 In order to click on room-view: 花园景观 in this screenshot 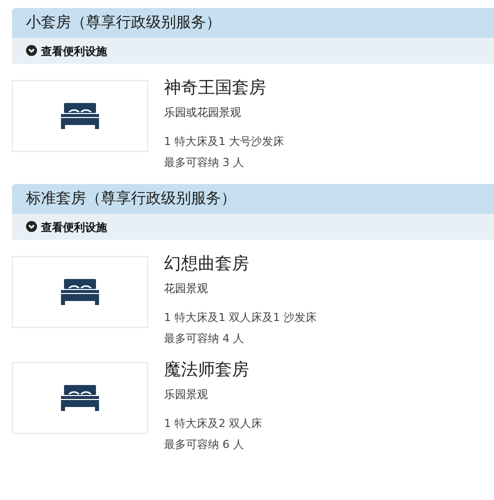, I will do `click(186, 288)`.